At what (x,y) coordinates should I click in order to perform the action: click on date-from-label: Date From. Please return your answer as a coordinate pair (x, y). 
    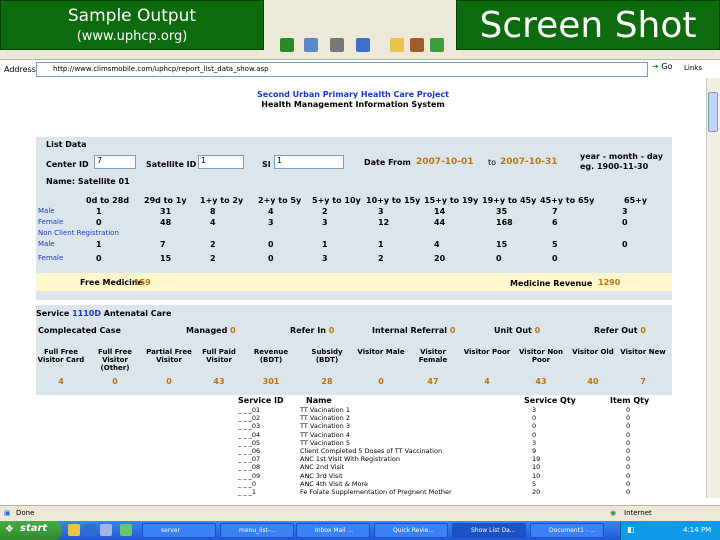
    Looking at the image, I should click on (387, 162).